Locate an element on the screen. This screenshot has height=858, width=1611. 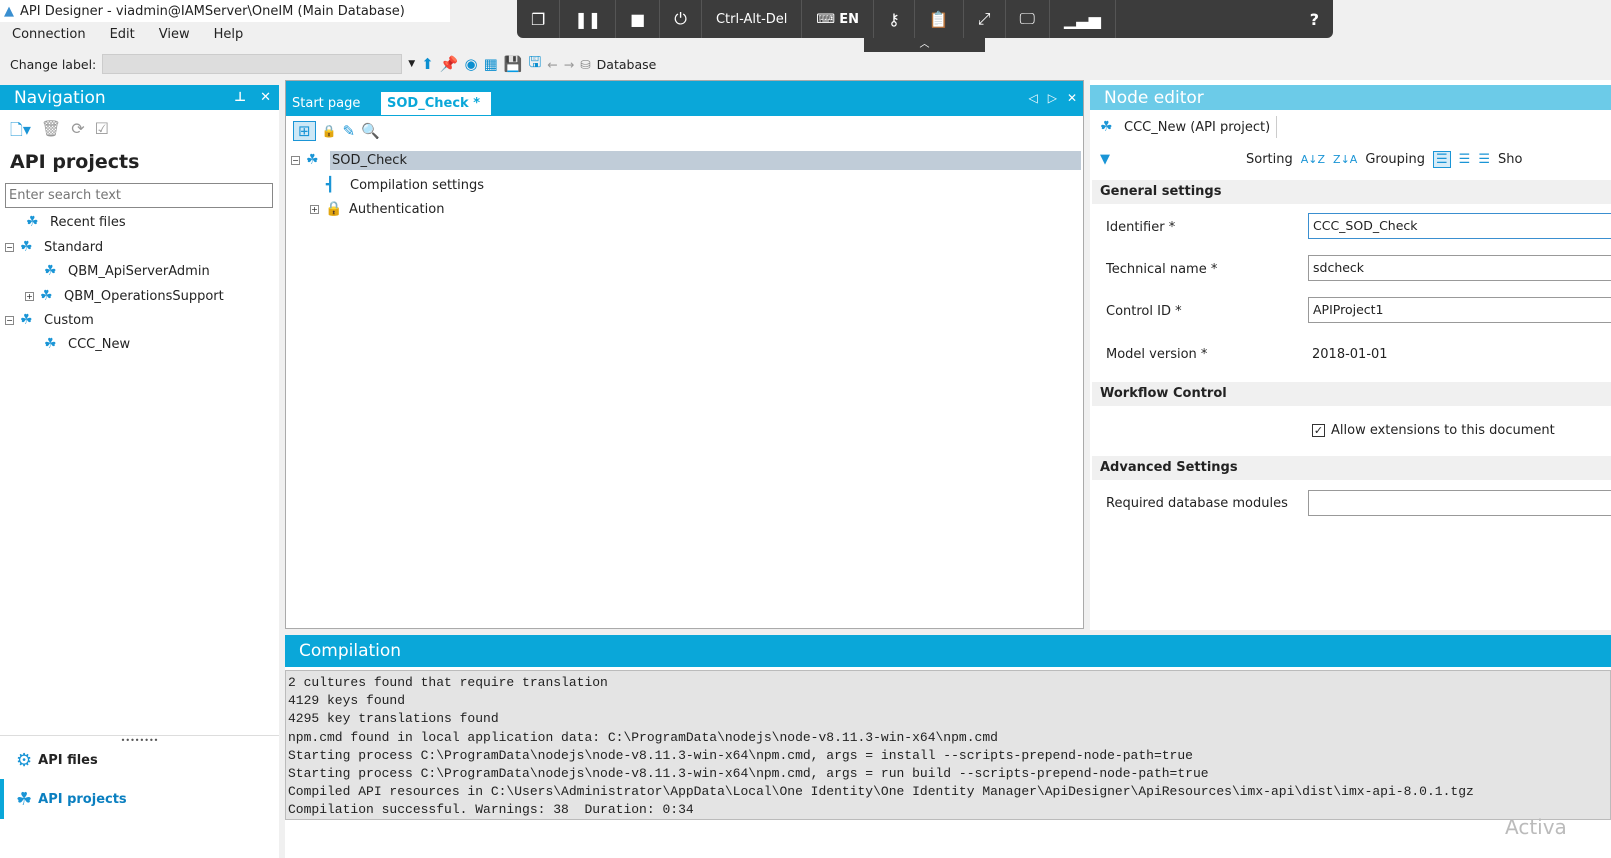
filter-icon: ▼ is located at coordinates (1105, 159).